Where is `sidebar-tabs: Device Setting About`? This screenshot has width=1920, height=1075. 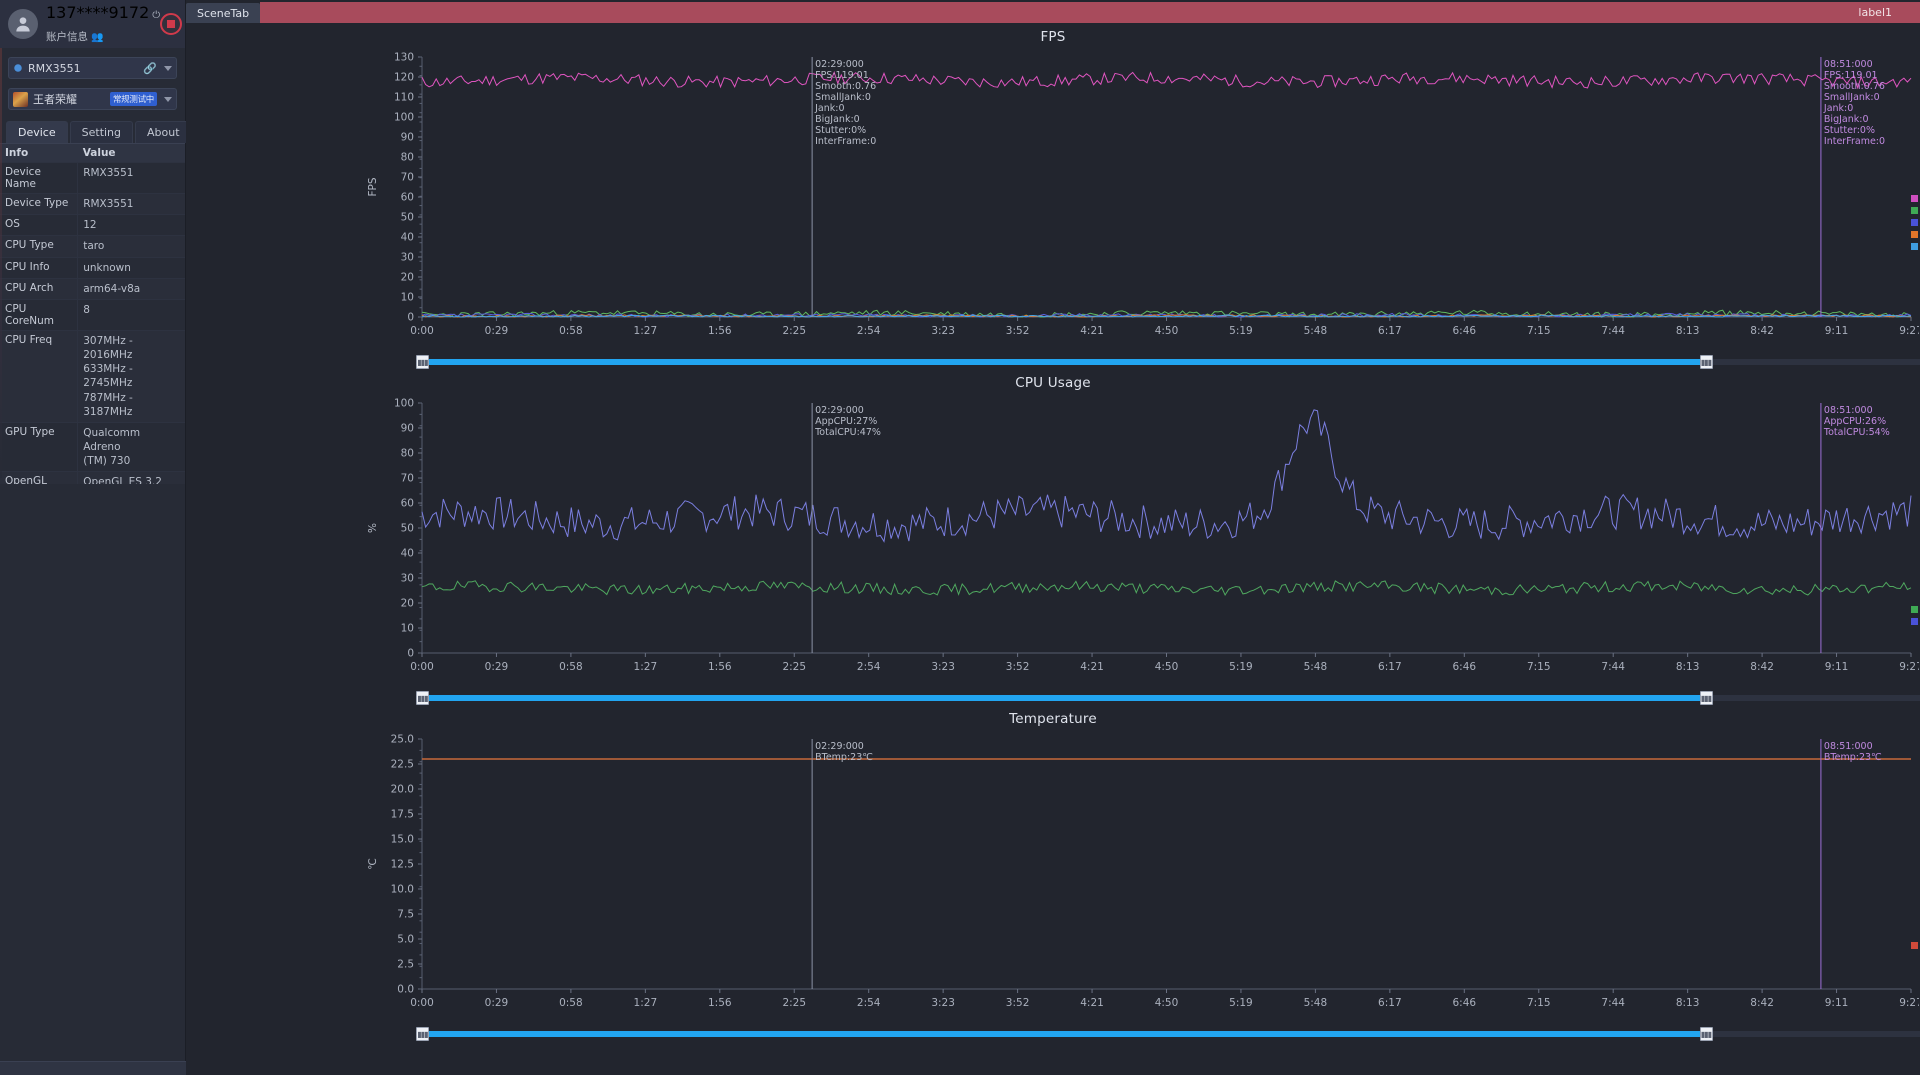 sidebar-tabs: Device Setting About is located at coordinates (99, 132).